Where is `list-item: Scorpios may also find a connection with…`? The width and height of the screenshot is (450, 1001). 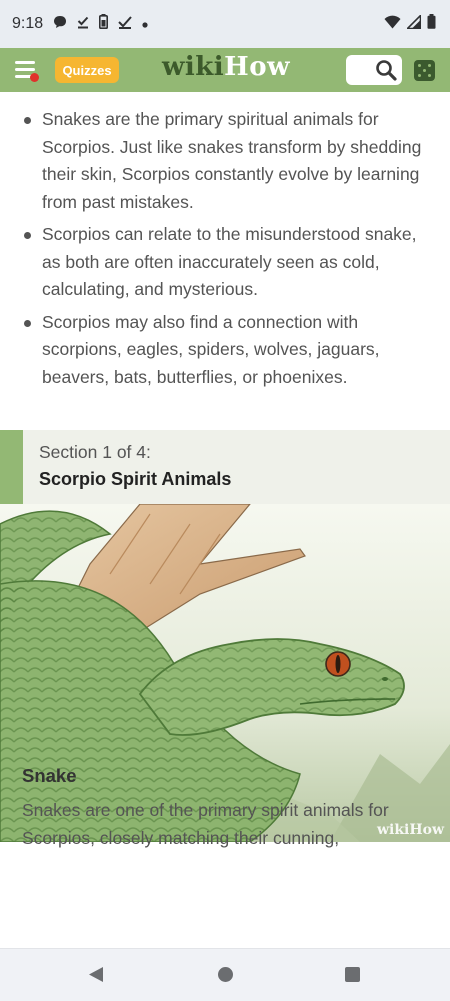 list-item: Scorpios may also find a connection with… is located at coordinates (227, 350).